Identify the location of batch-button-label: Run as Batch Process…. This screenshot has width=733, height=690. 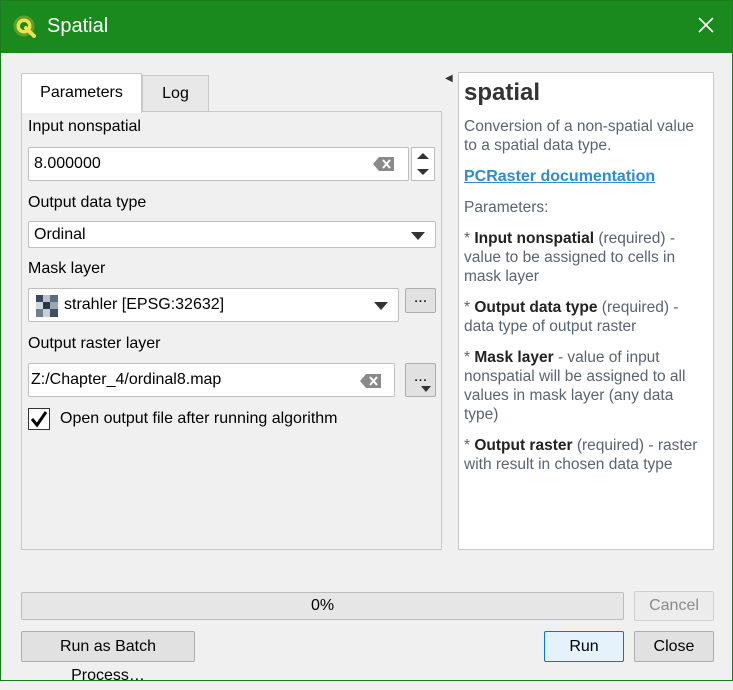
(108, 661).